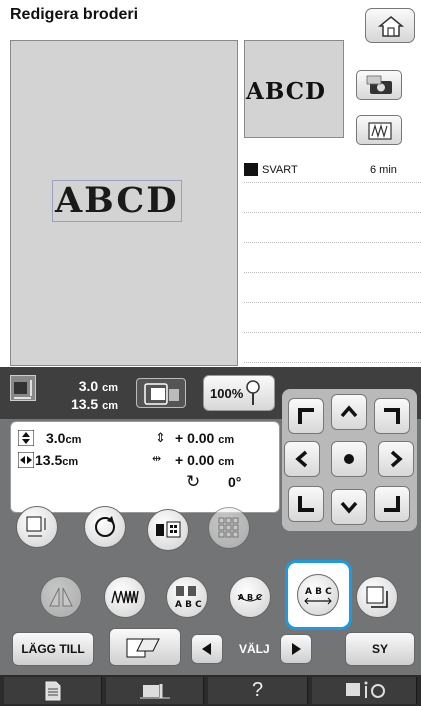 The image size is (421, 706). Describe the element at coordinates (157, 459) in the screenshot. I see `horizontal-move-icon: ⇹` at that location.